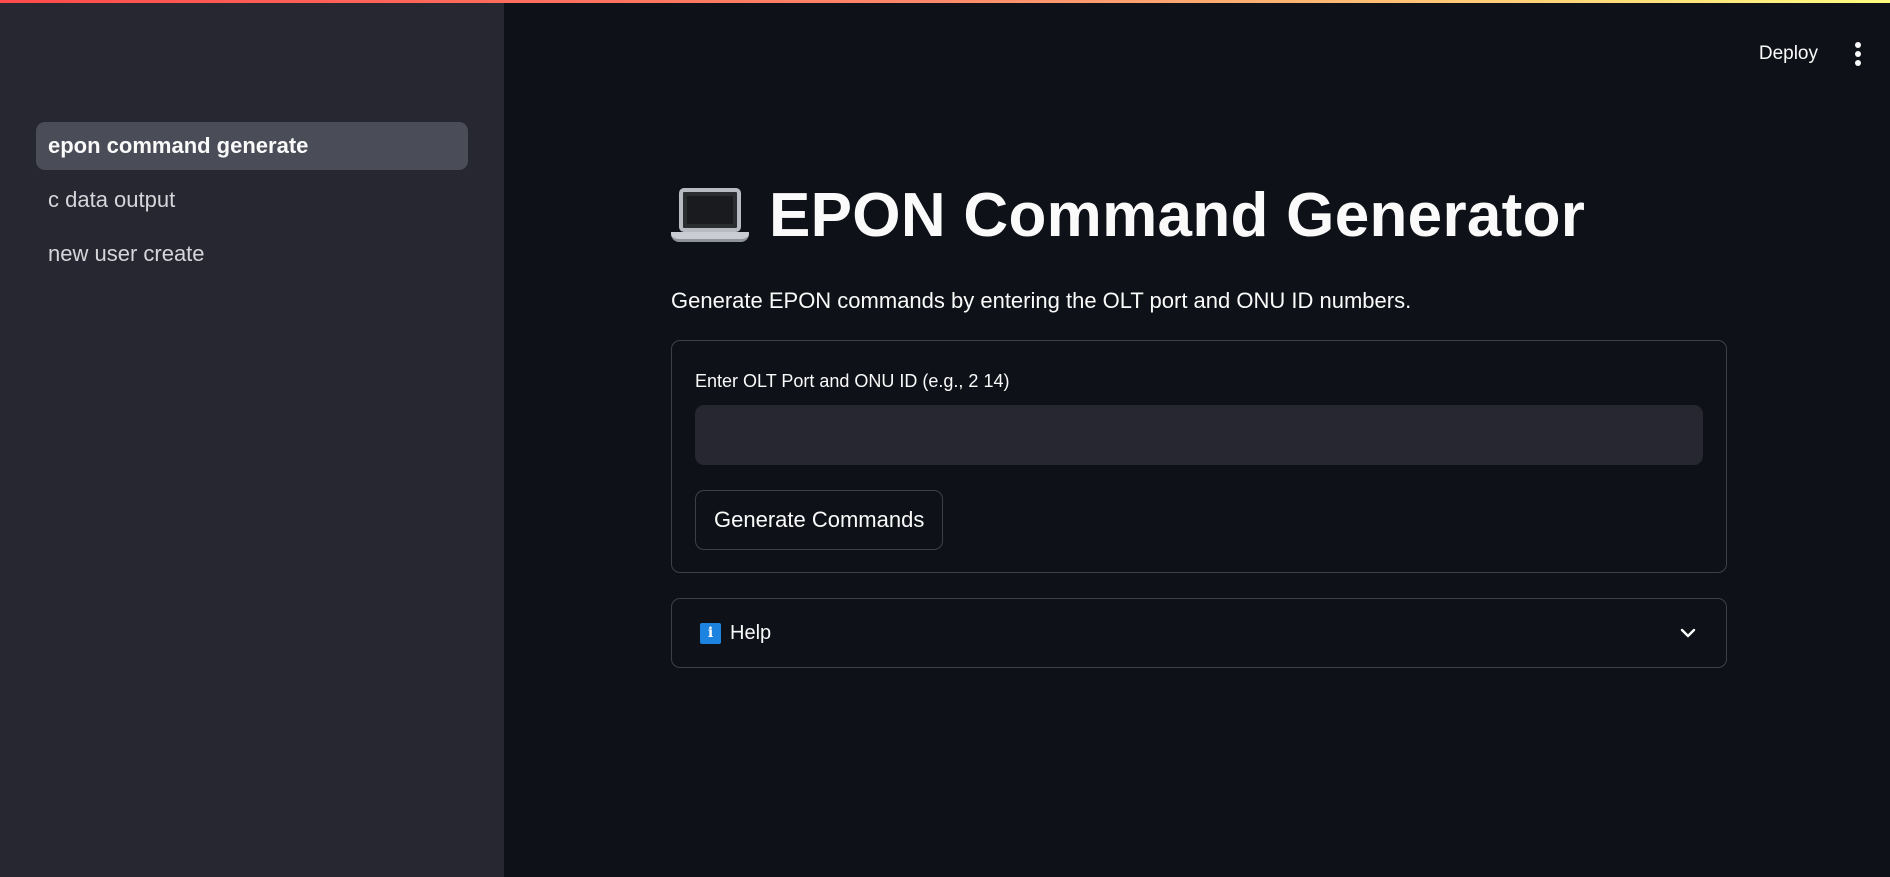 This screenshot has width=1890, height=877. Describe the element at coordinates (1688, 633) in the screenshot. I see `chevron-down-icon` at that location.